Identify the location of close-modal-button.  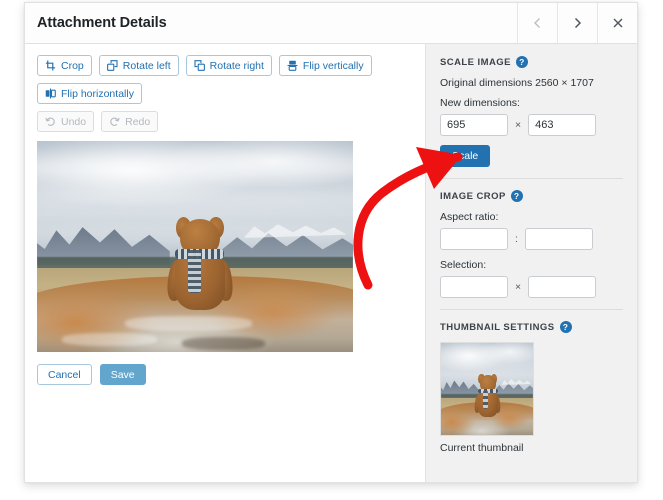
(617, 23).